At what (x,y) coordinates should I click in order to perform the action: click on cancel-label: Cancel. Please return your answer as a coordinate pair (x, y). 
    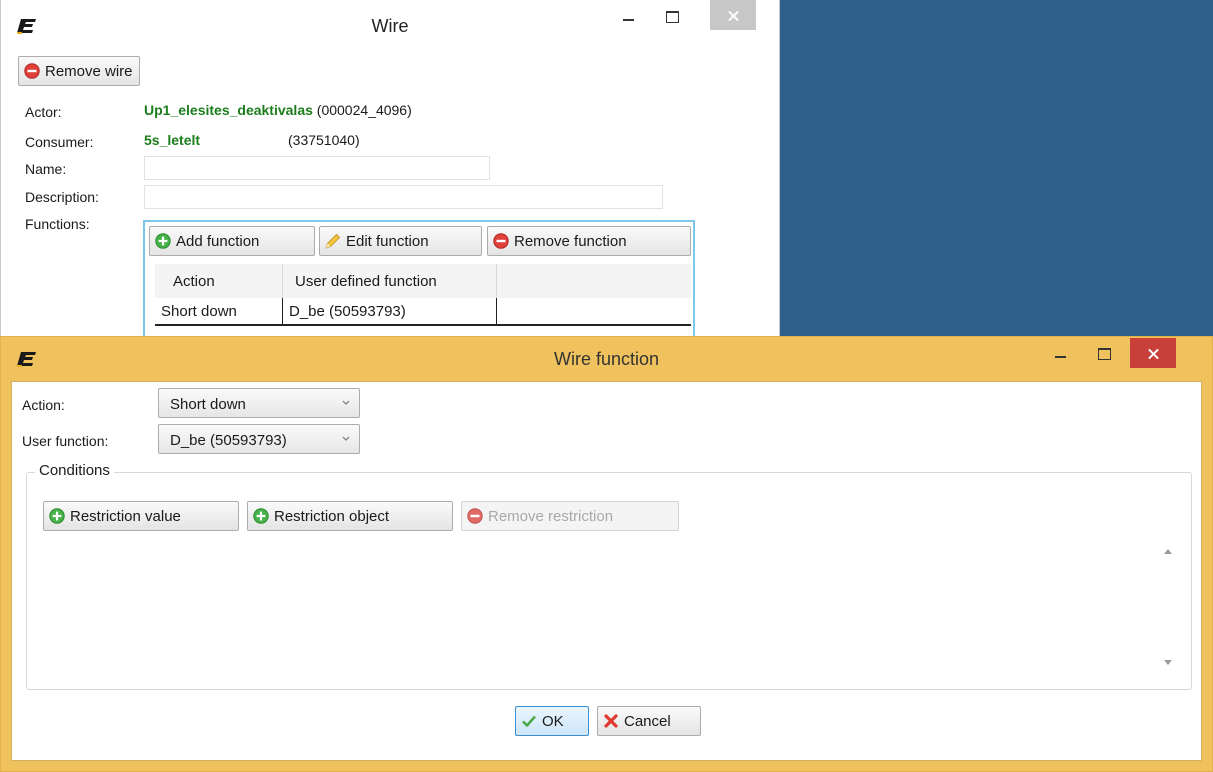
    Looking at the image, I should click on (647, 721).